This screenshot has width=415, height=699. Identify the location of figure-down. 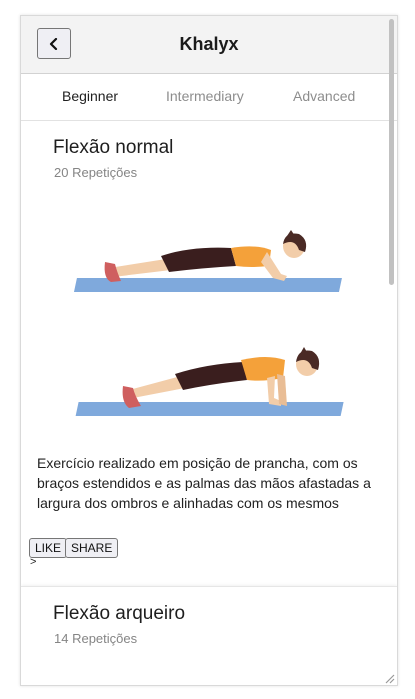
(205, 256).